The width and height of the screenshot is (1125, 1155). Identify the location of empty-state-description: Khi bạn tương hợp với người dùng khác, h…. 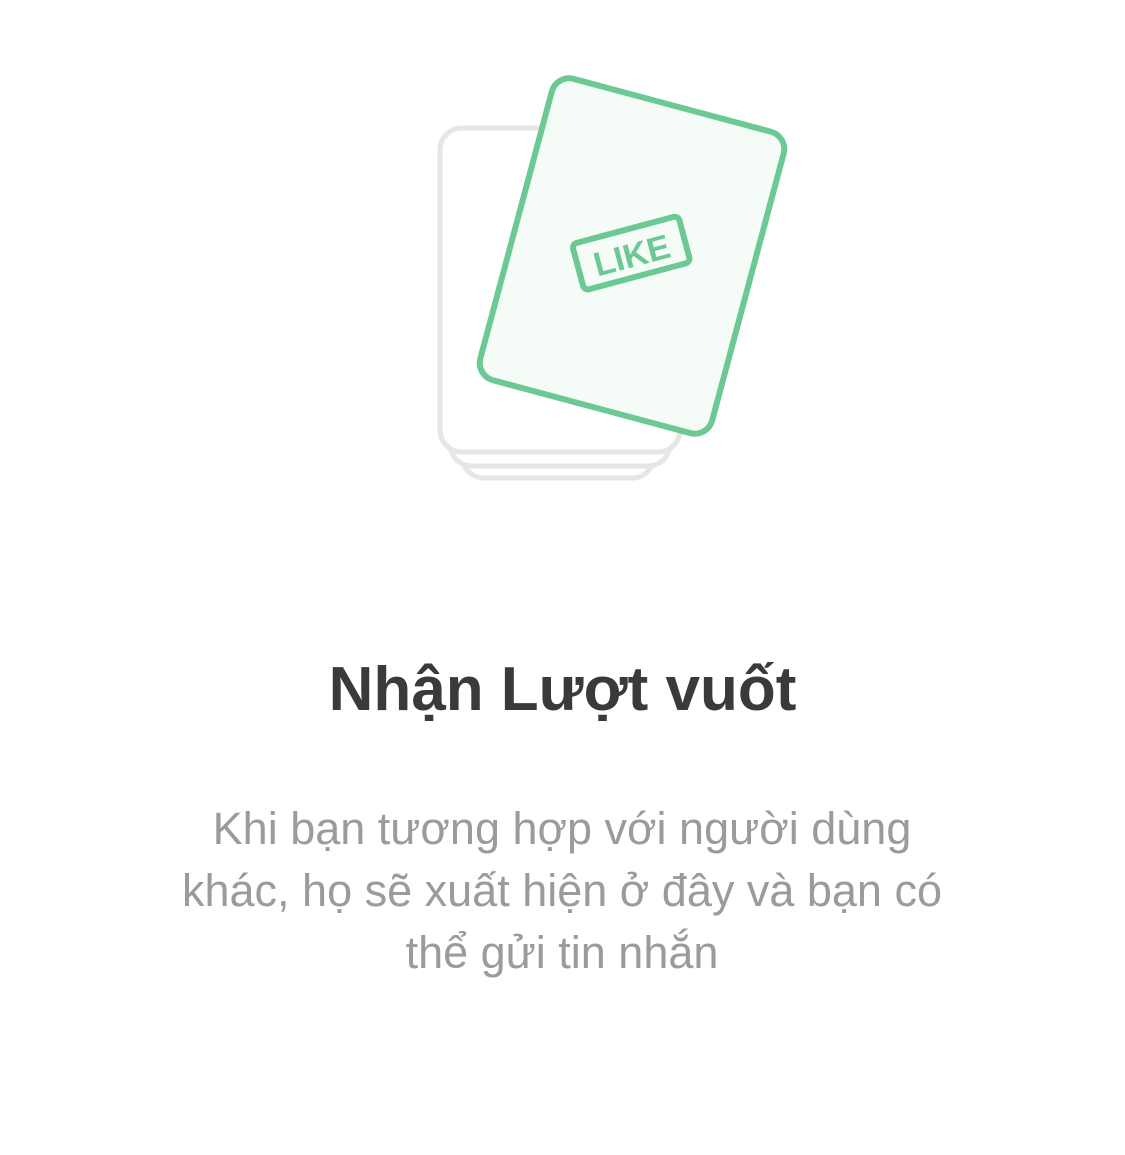
(562, 890).